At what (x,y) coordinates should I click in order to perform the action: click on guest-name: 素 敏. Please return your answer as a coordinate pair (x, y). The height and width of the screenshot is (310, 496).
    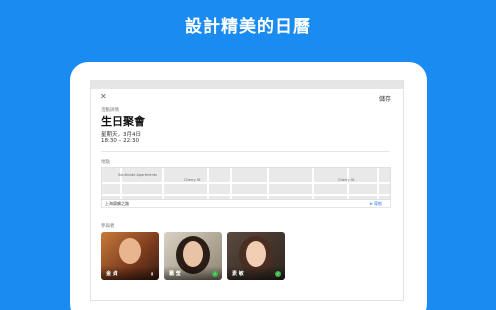
    Looking at the image, I should click on (238, 274).